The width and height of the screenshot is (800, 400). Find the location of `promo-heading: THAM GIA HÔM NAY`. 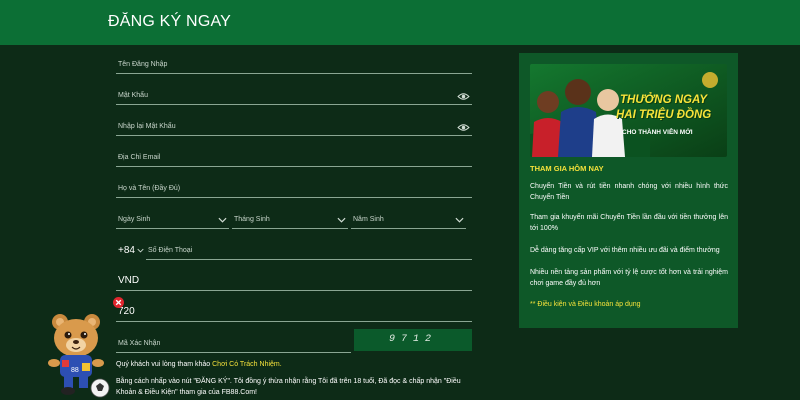

promo-heading: THAM GIA HÔM NAY is located at coordinates (567, 168).